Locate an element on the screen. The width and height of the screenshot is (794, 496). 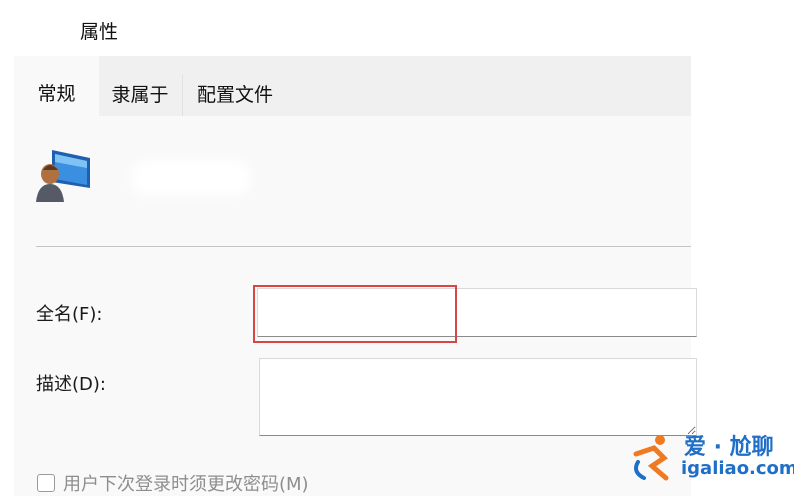
username-redacted is located at coordinates (191, 178).